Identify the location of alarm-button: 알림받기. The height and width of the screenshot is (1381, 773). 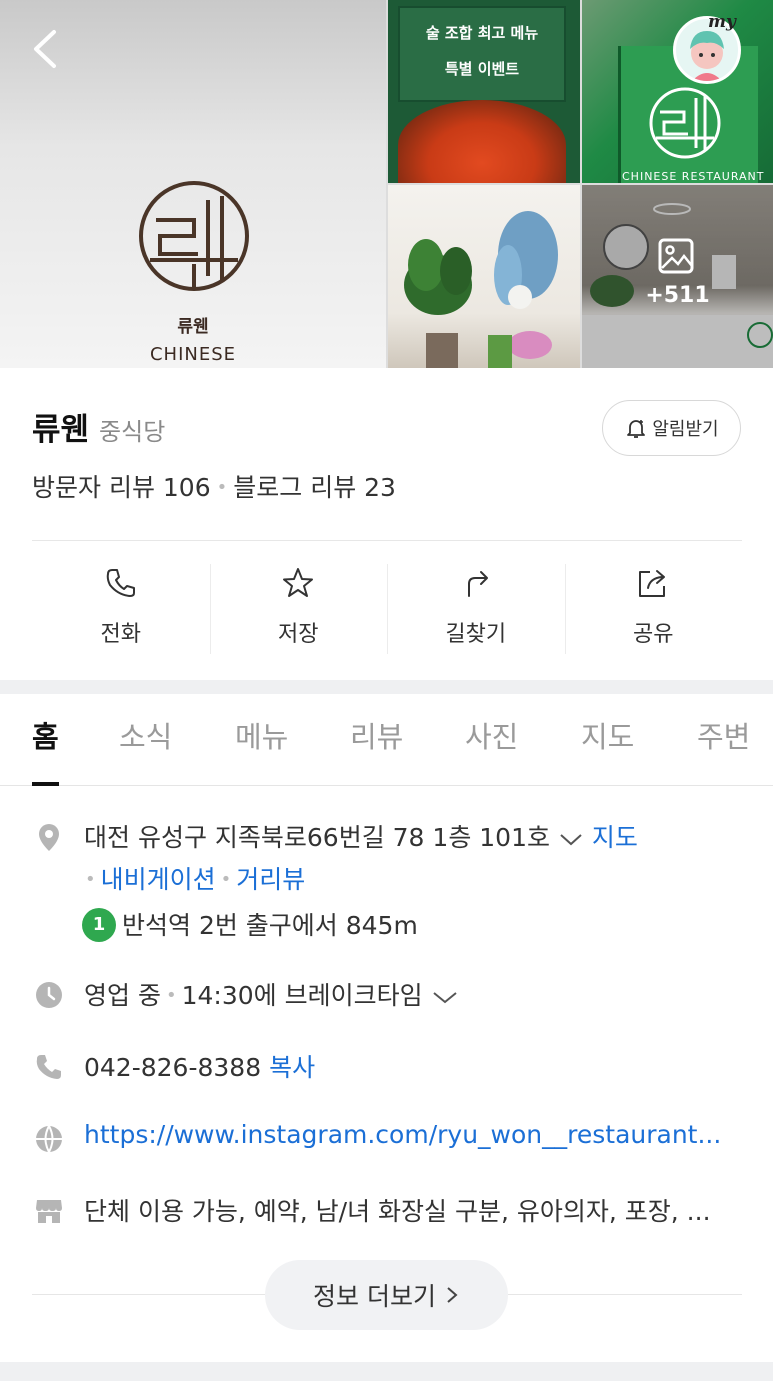
(671, 428).